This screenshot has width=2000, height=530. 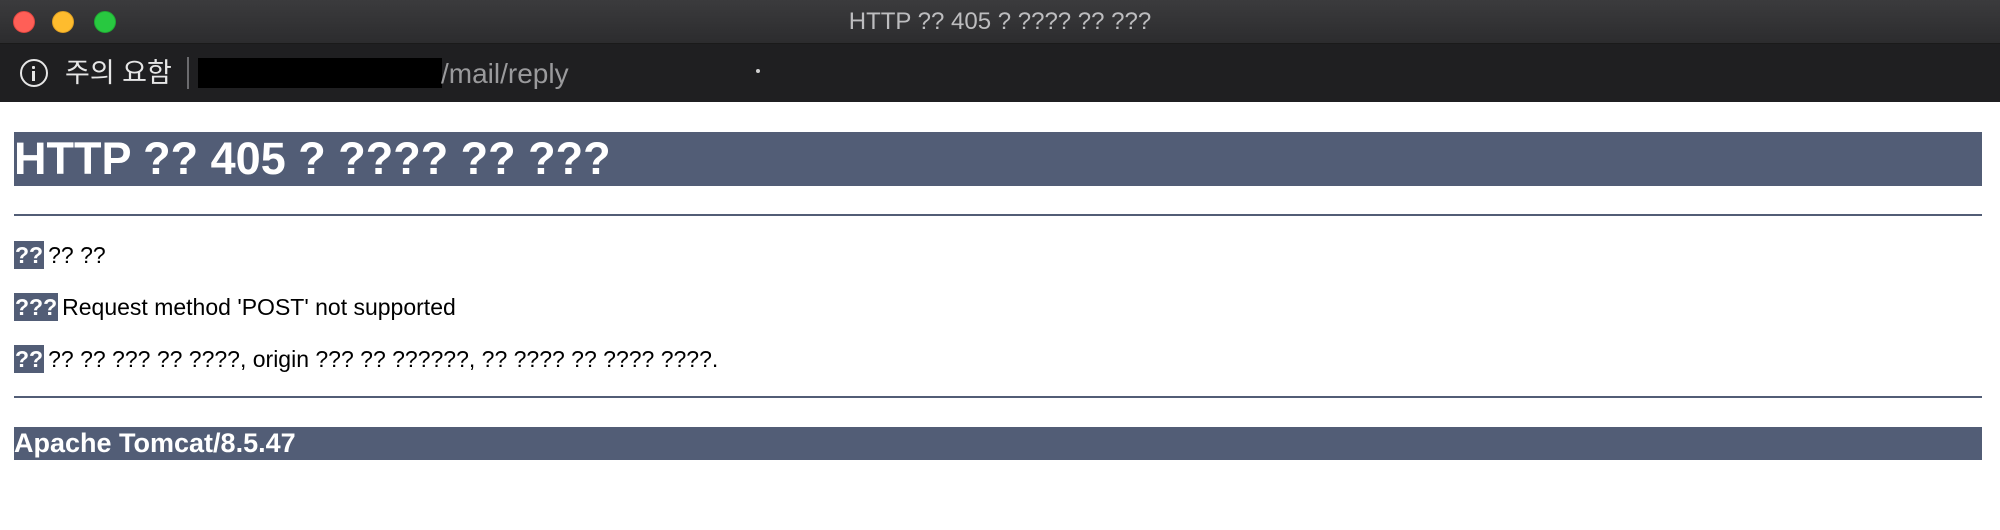 I want to click on error-description-label: ??, so click(x=29, y=359).